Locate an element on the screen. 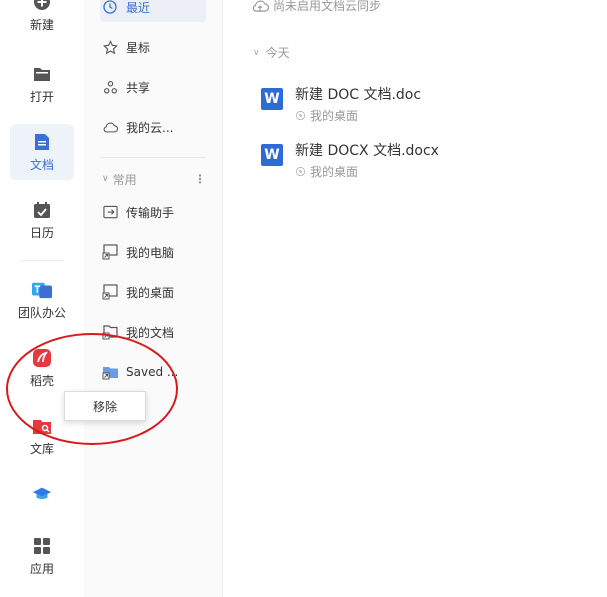 Image resolution: width=607 pixels, height=597 pixels. nav-recent-label: 最近 is located at coordinates (138, 7).